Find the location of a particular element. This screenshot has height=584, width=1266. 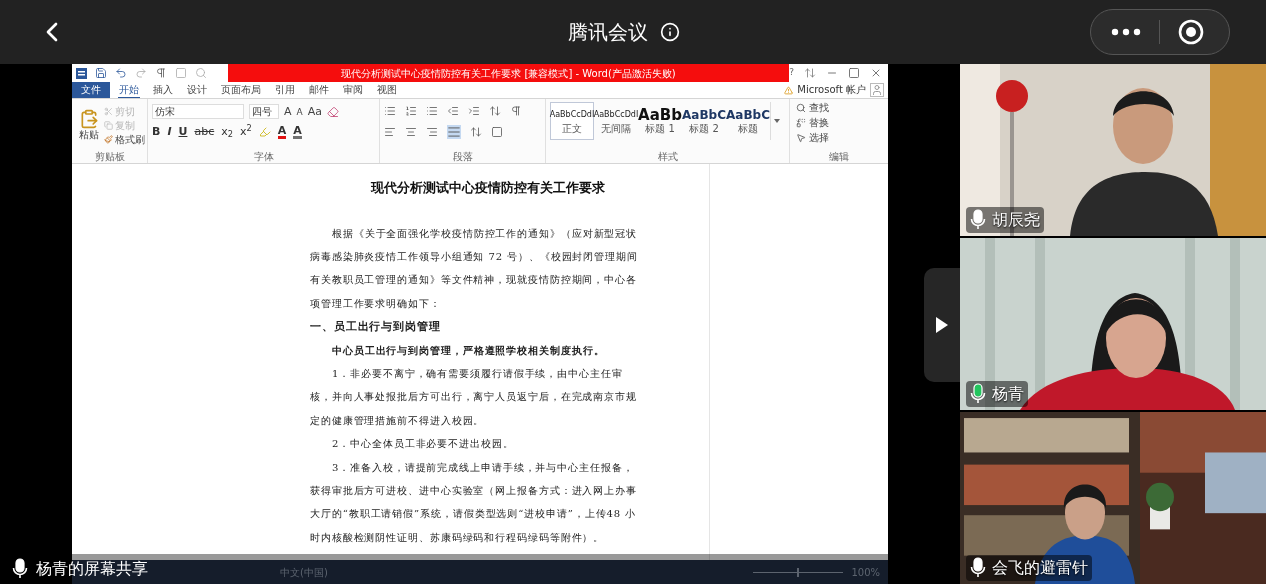

ribbon-group-label: 编辑 is located at coordinates (839, 157).